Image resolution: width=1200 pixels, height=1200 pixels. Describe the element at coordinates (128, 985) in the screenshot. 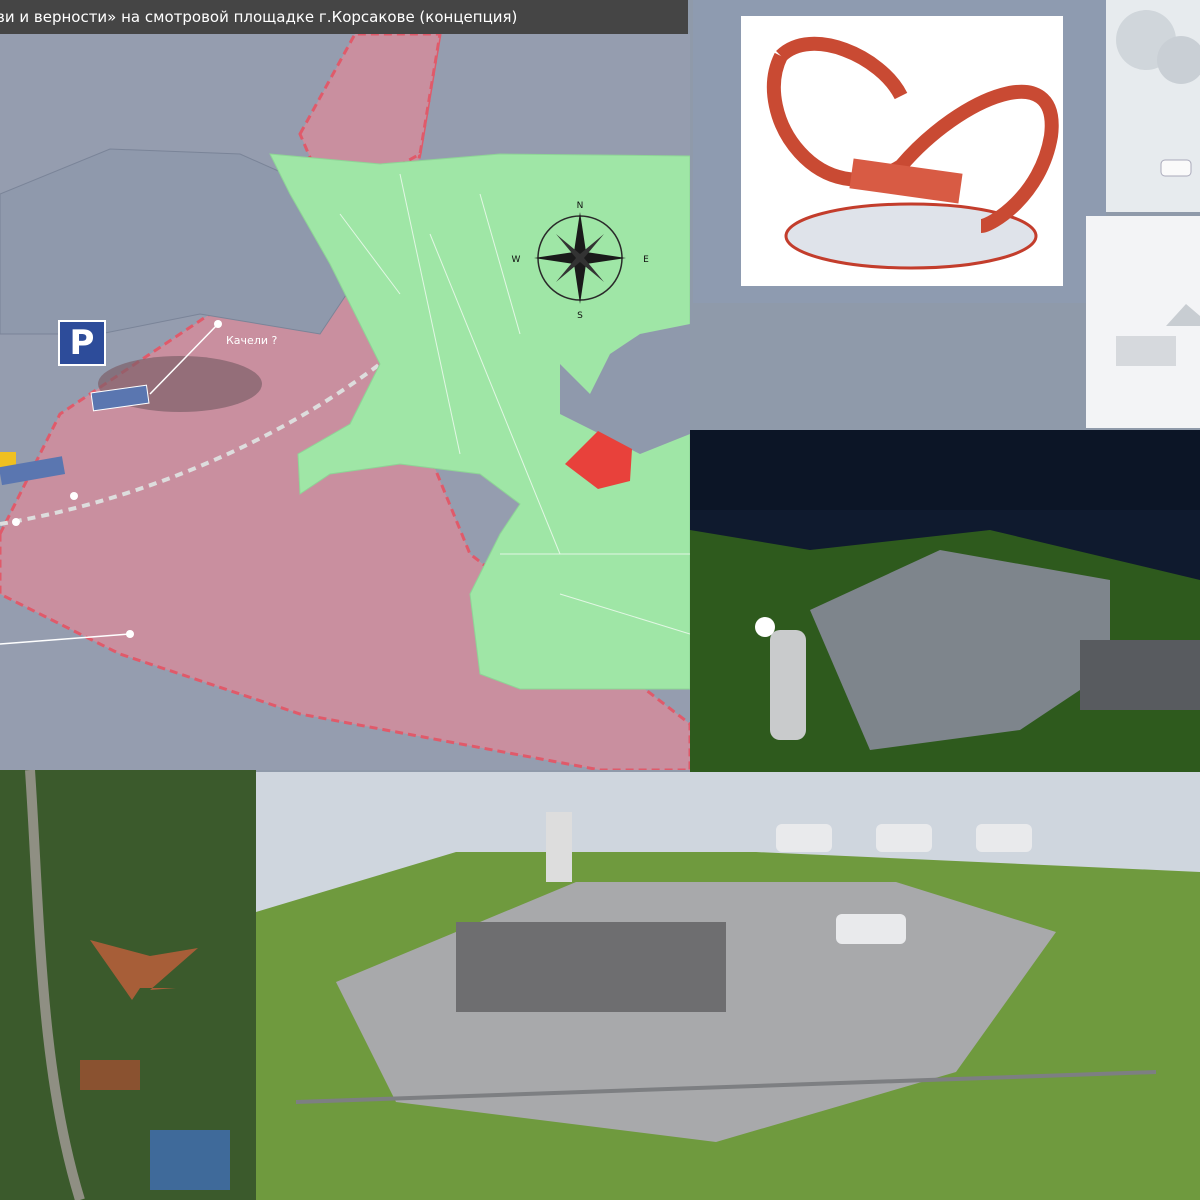

I see `aerial-photo` at that location.